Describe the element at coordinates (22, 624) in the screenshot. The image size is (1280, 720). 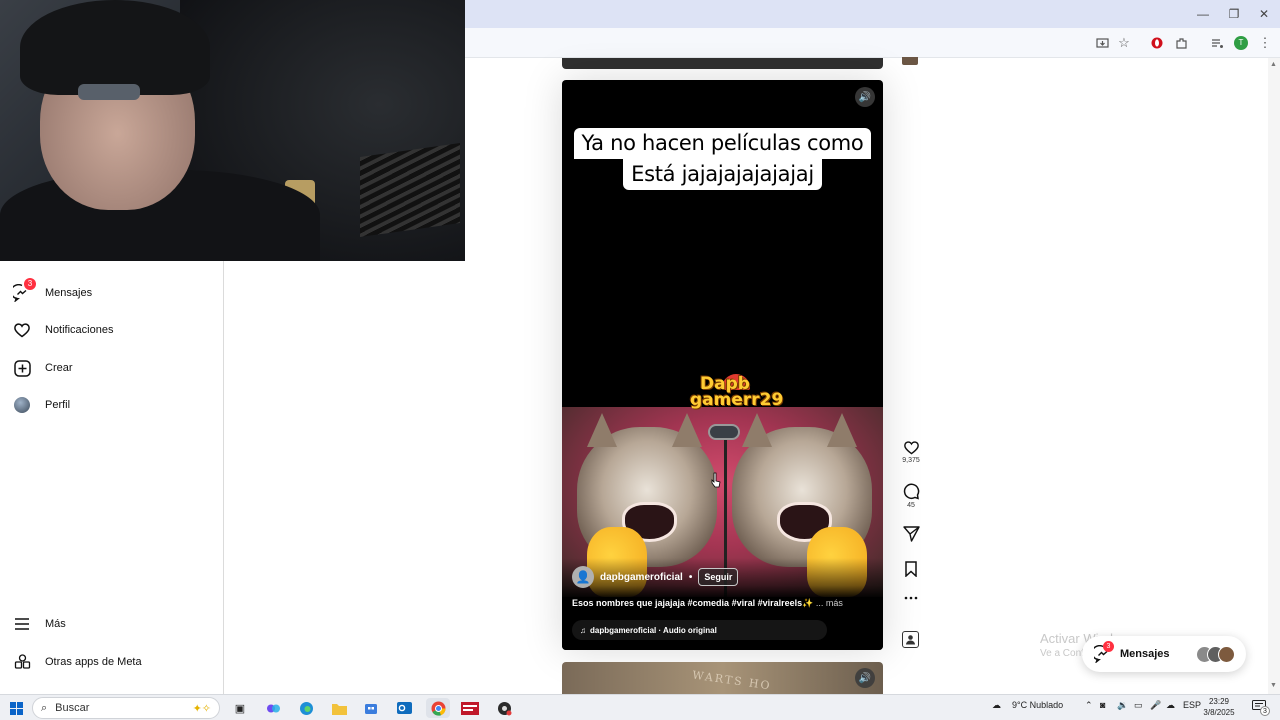
I see `hamburger-icon` at that location.